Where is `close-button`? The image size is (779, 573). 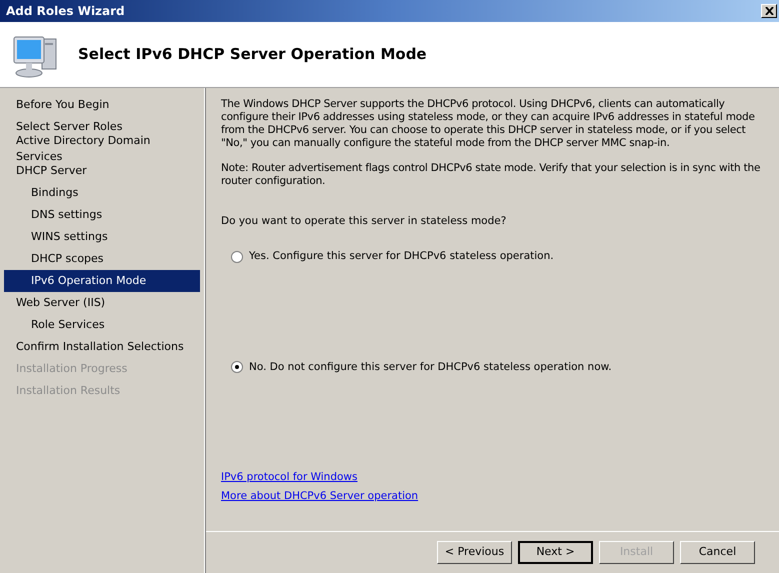
close-button is located at coordinates (769, 11).